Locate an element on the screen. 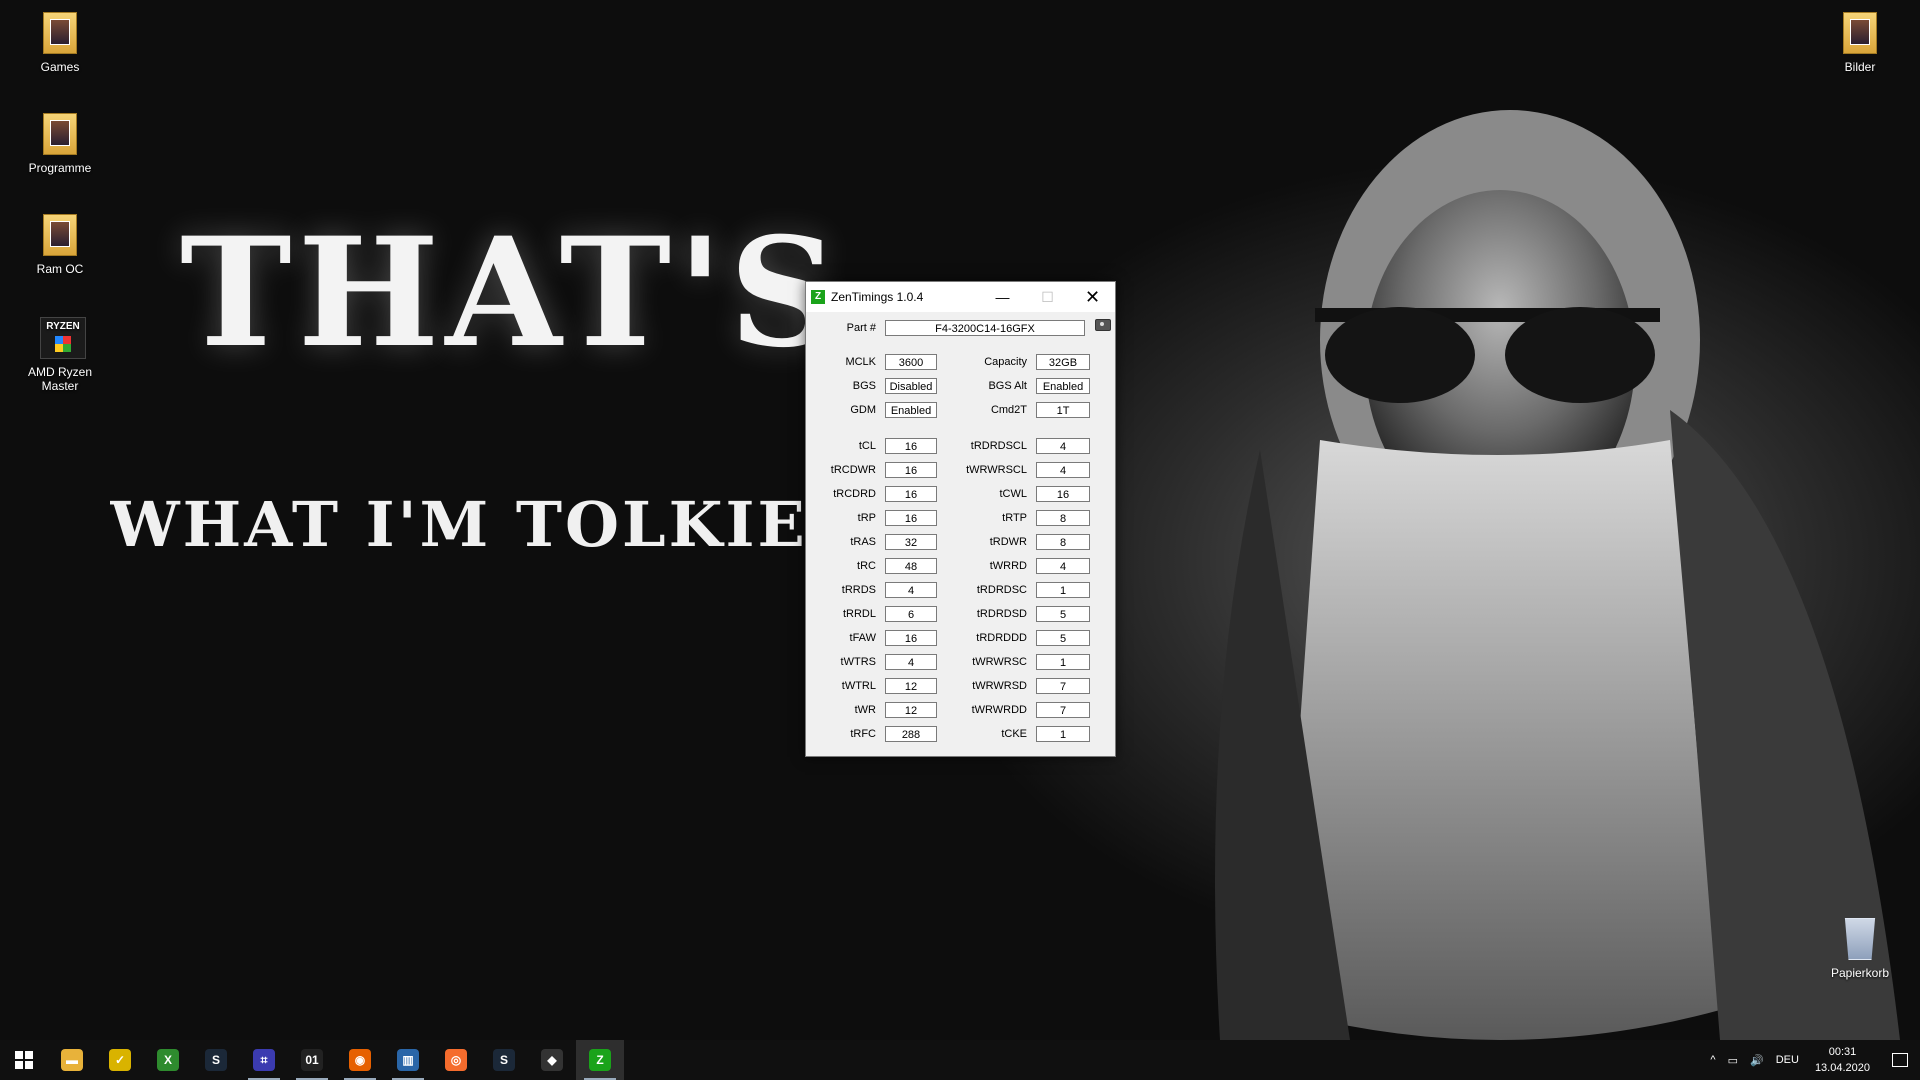 The height and width of the screenshot is (1080, 1920). part-number-label: Part # is located at coordinates (861, 328).